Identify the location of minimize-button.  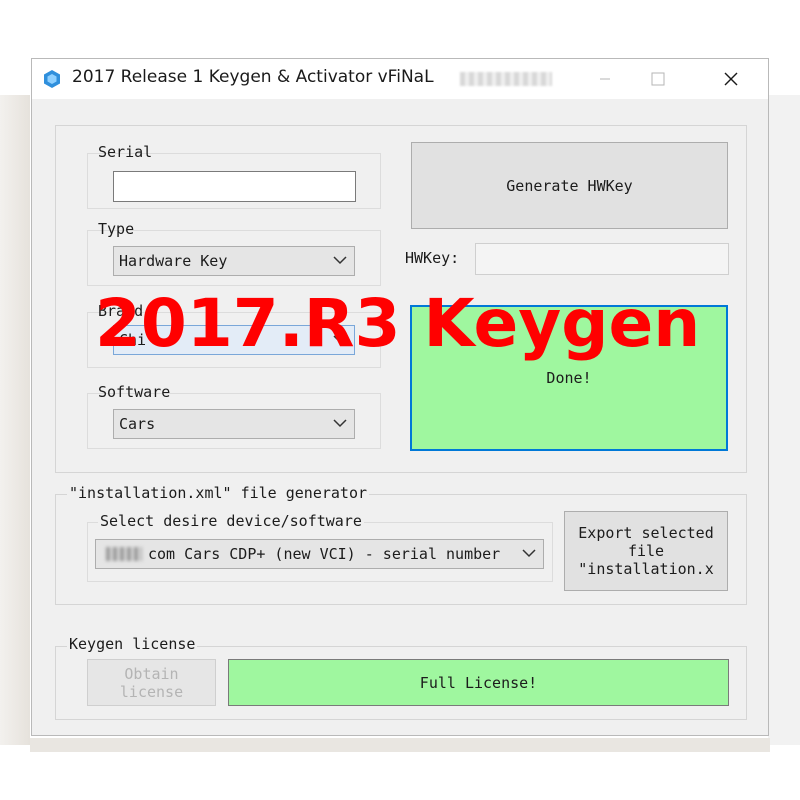
(605, 79).